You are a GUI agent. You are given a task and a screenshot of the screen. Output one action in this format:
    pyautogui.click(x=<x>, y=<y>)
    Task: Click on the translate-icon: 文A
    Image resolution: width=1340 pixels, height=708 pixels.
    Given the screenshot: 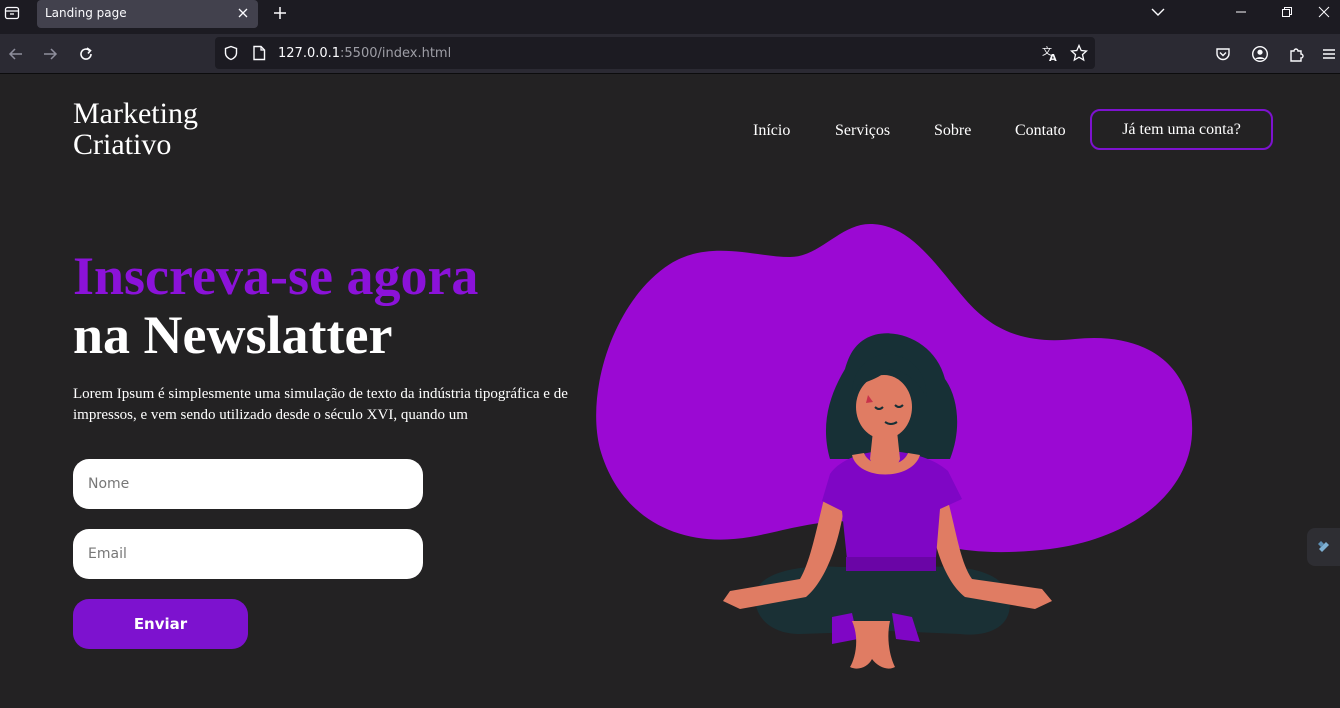 What is the action you would take?
    pyautogui.click(x=1050, y=53)
    